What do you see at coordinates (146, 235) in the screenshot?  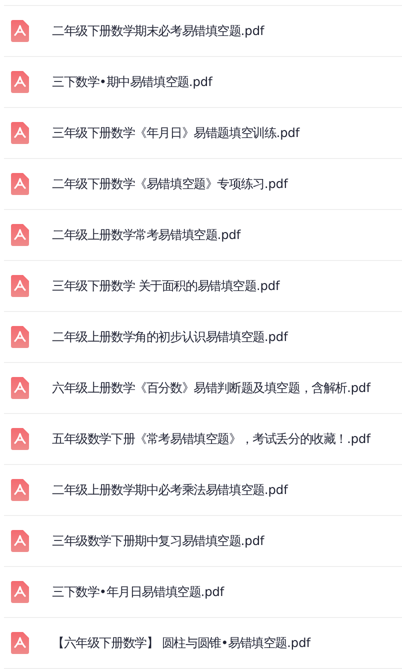 I see `file-name: 二年级上册数学常考易错填空题.pdf` at bounding box center [146, 235].